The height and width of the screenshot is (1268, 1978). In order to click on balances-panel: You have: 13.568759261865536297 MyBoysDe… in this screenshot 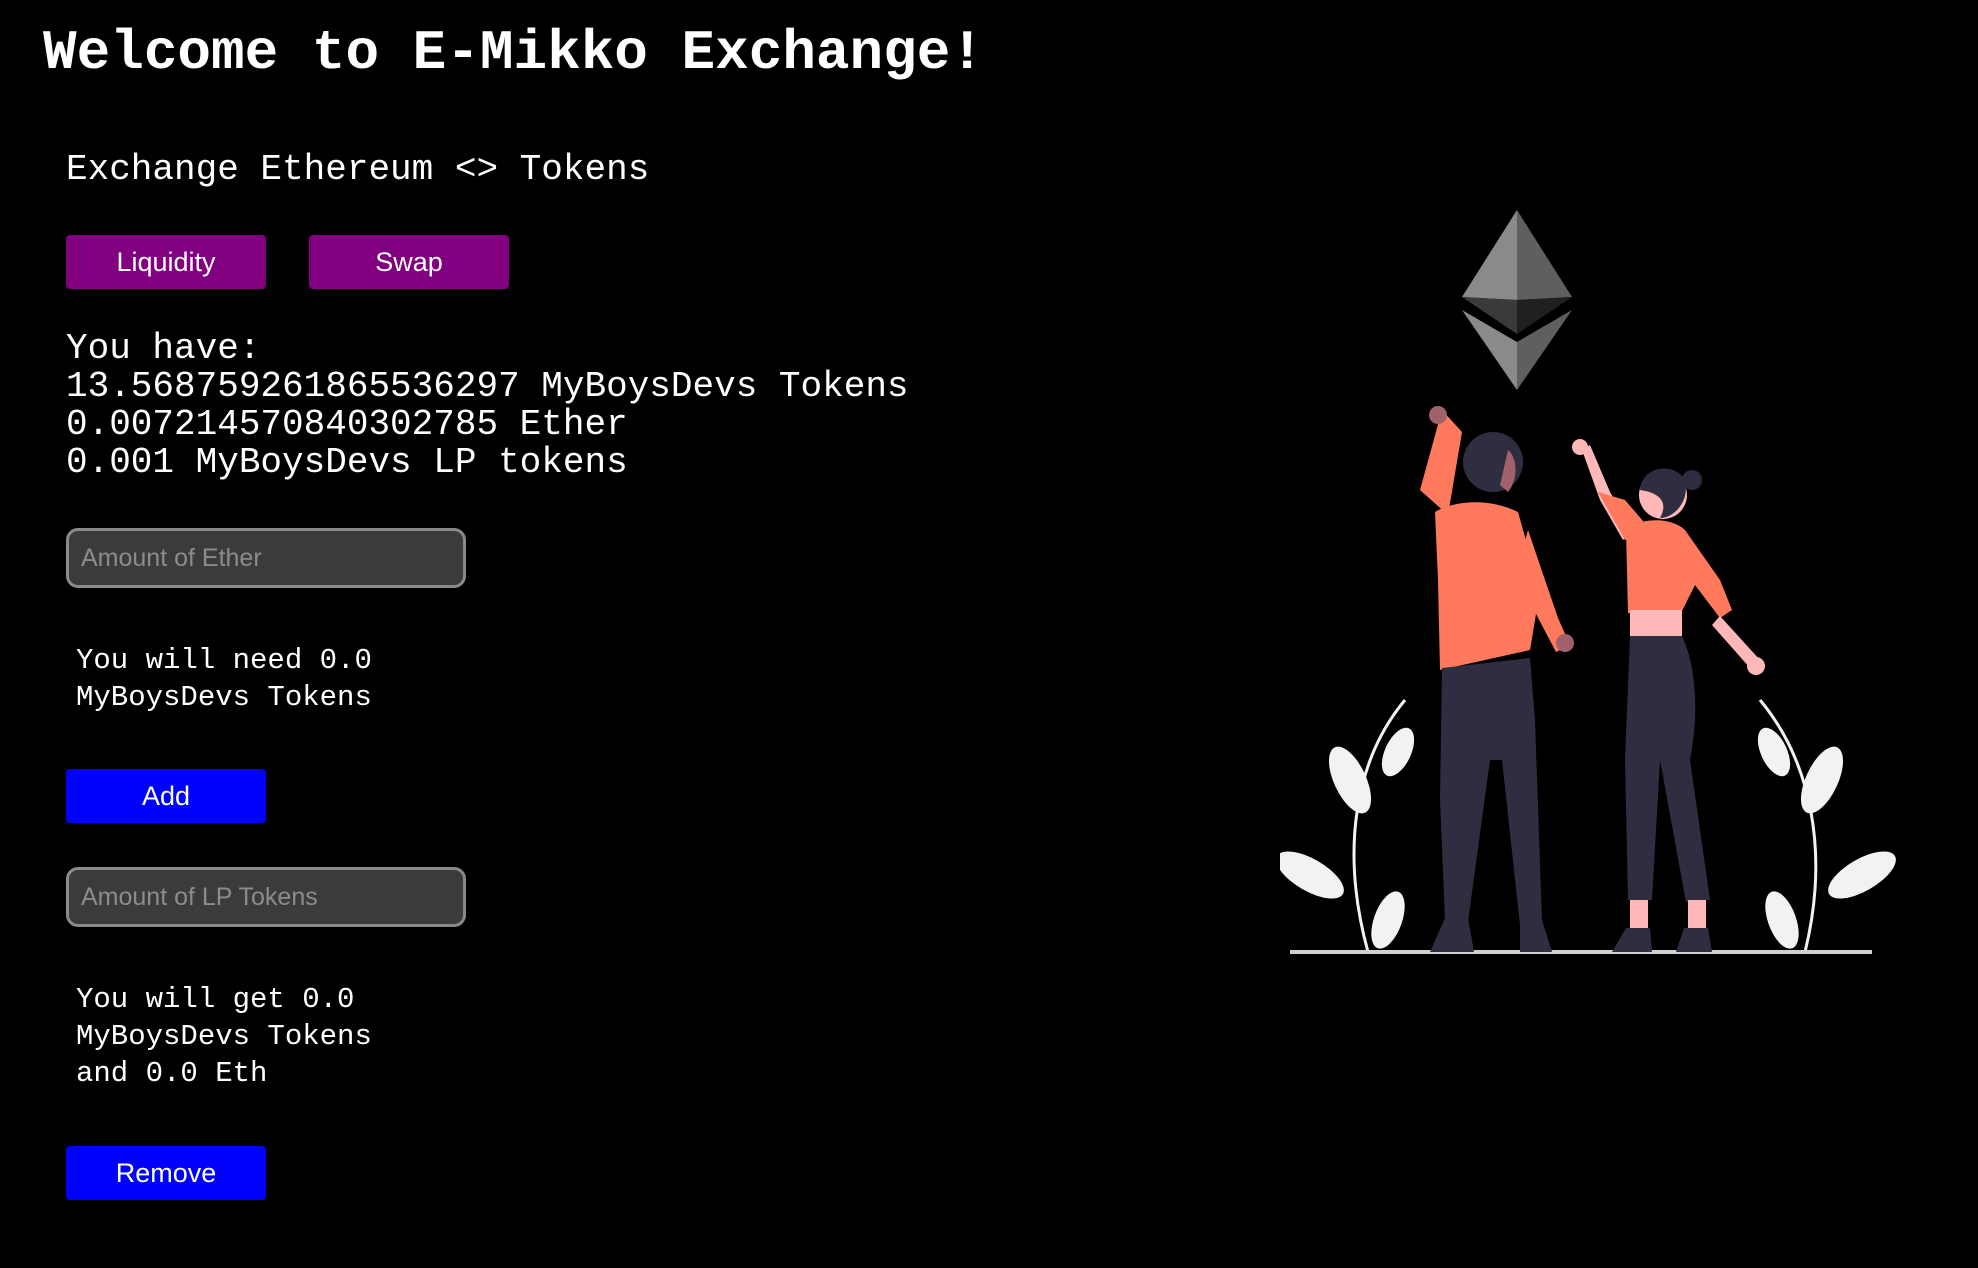, I will do `click(487, 406)`.